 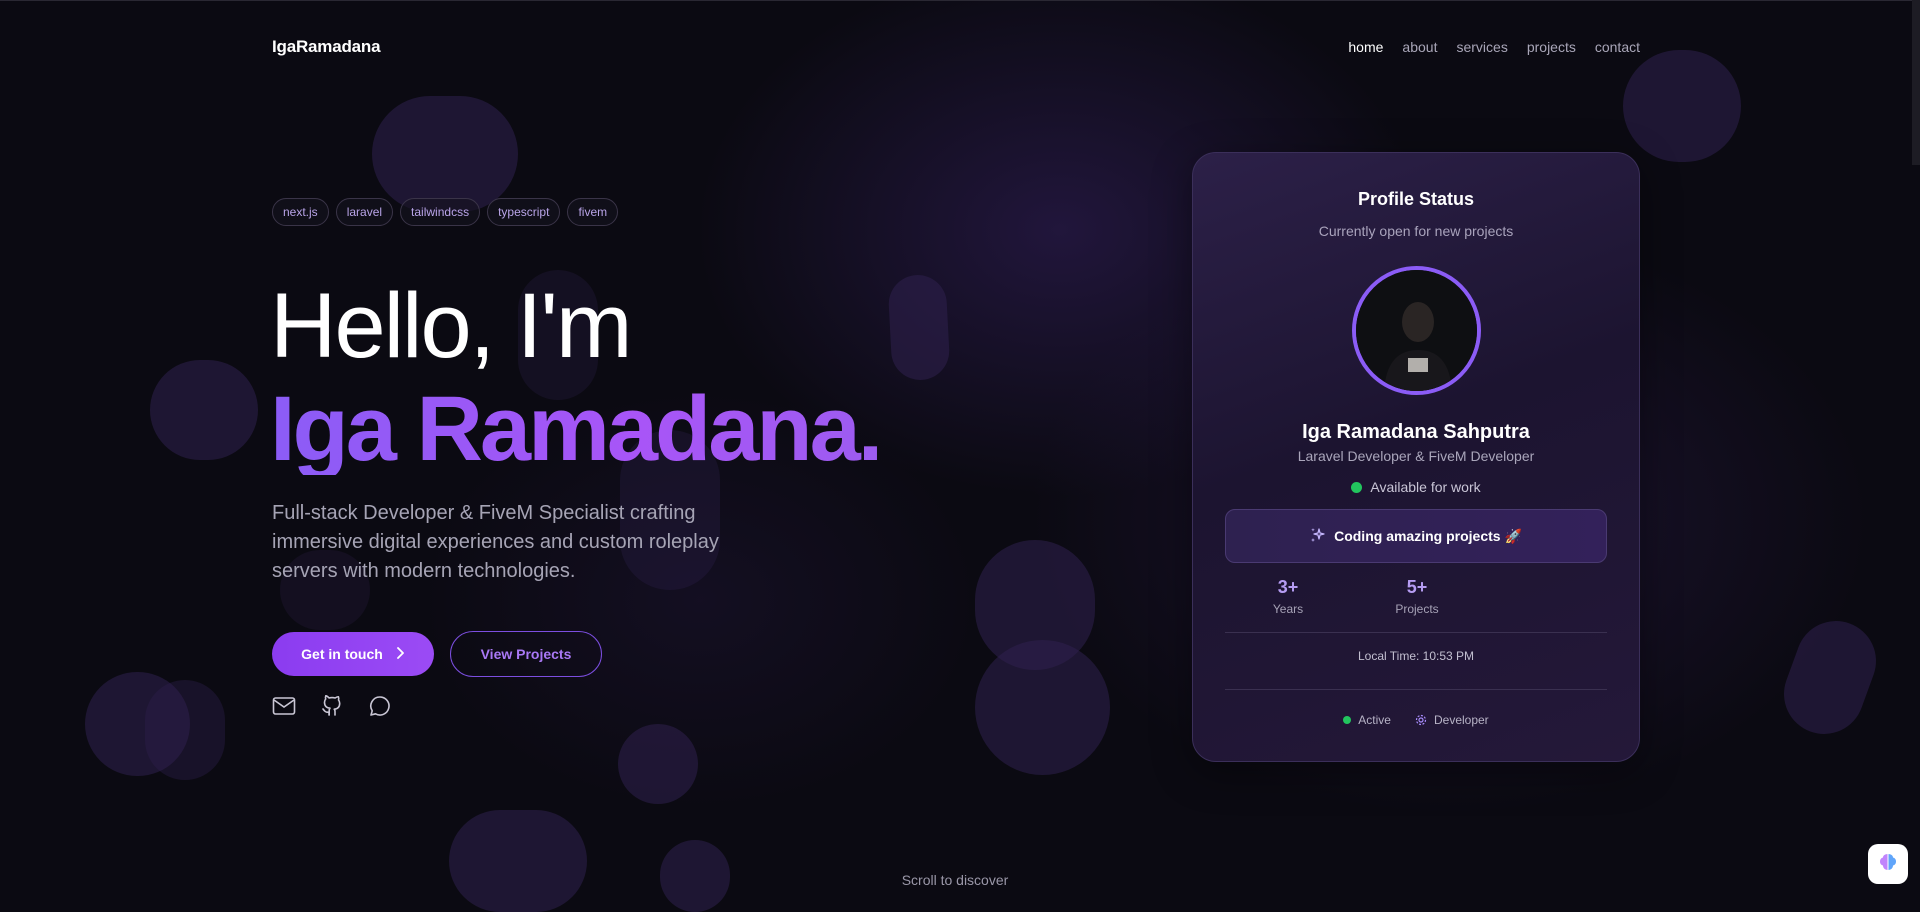 What do you see at coordinates (1617, 47) in the screenshot?
I see `nav-contact: contact` at bounding box center [1617, 47].